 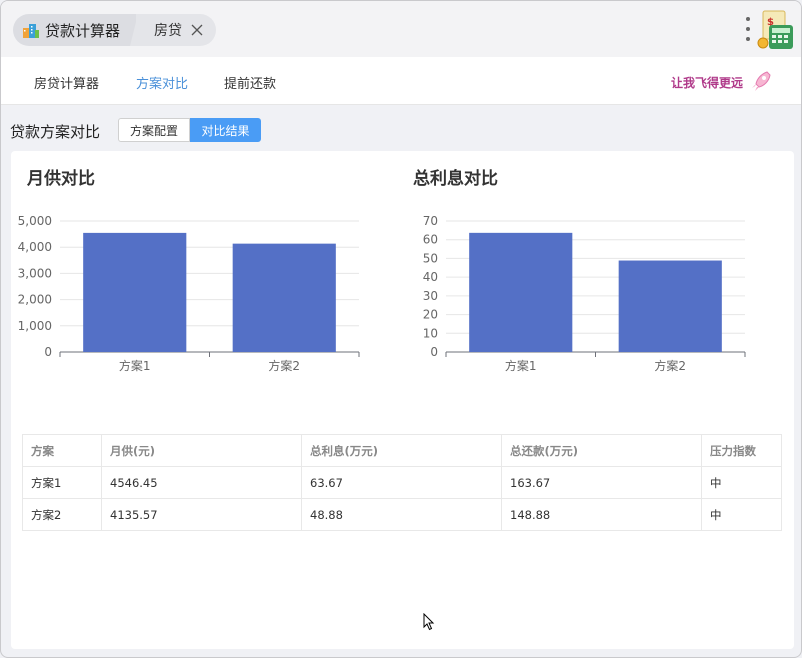 What do you see at coordinates (31, 30) in the screenshot?
I see `app-buildings-icon` at bounding box center [31, 30].